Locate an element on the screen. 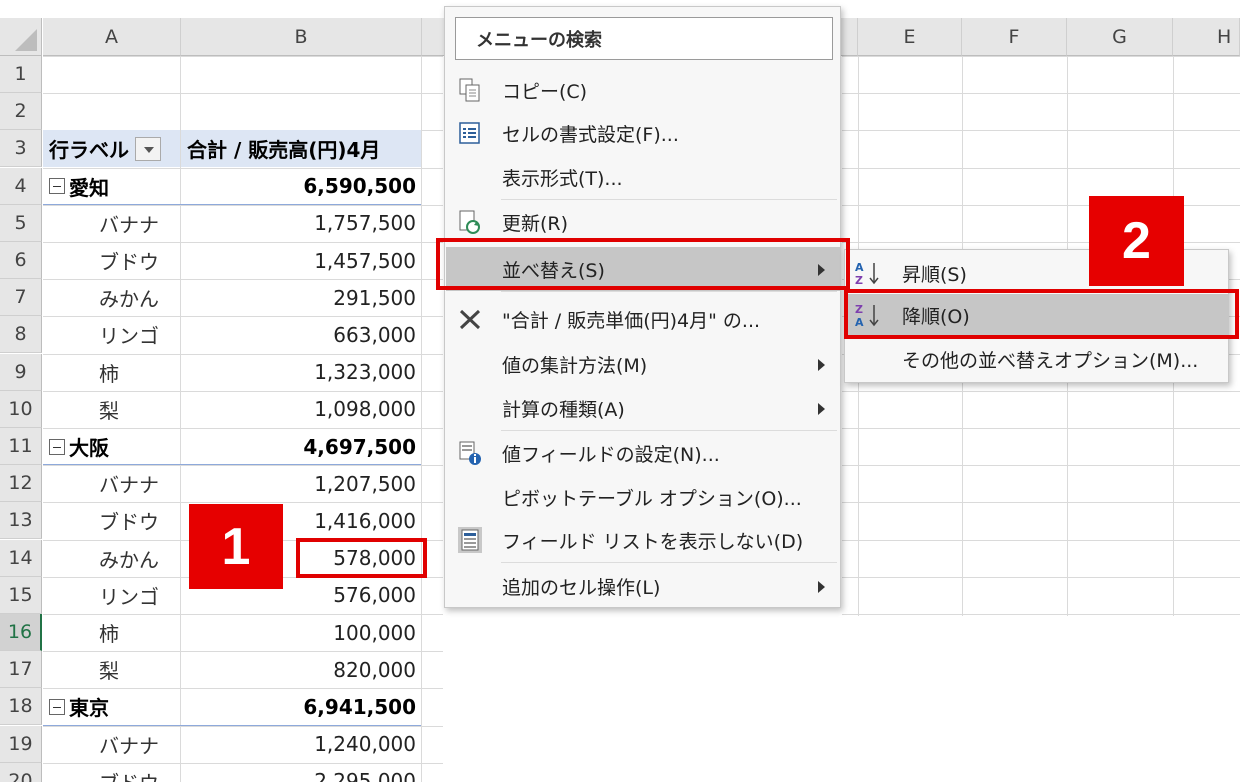 The image size is (1240, 782). highlight-box-descending is located at coordinates (1041, 314).